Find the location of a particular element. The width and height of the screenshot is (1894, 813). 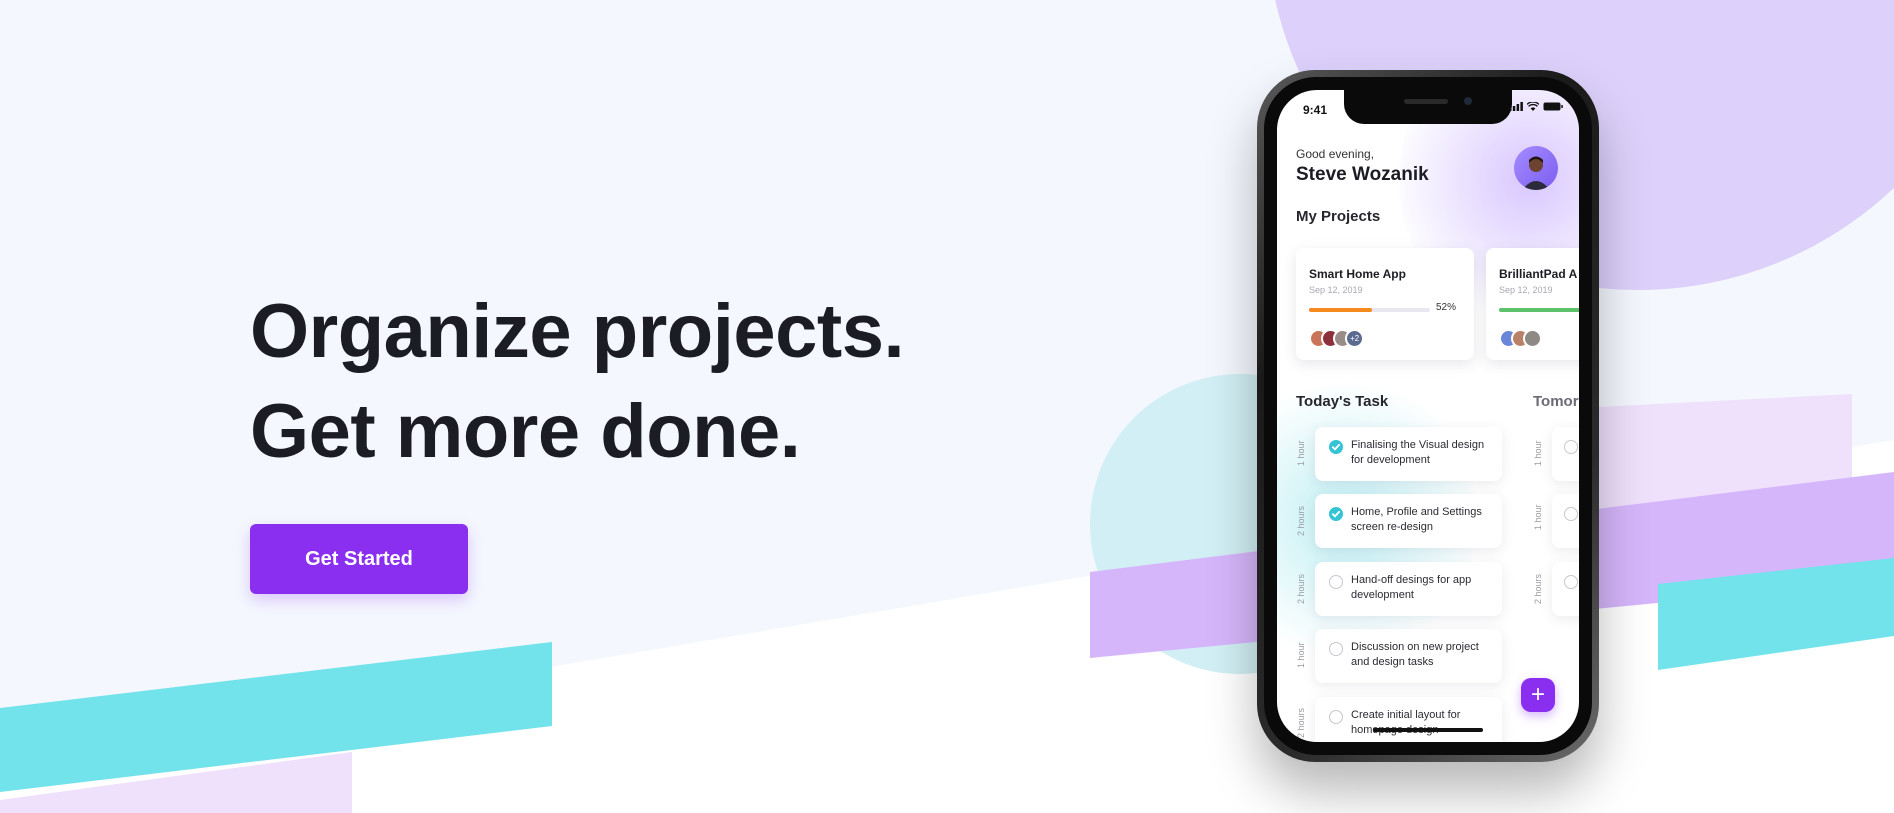

hero-headline: Organize projects. Get more done. is located at coordinates (577, 382).